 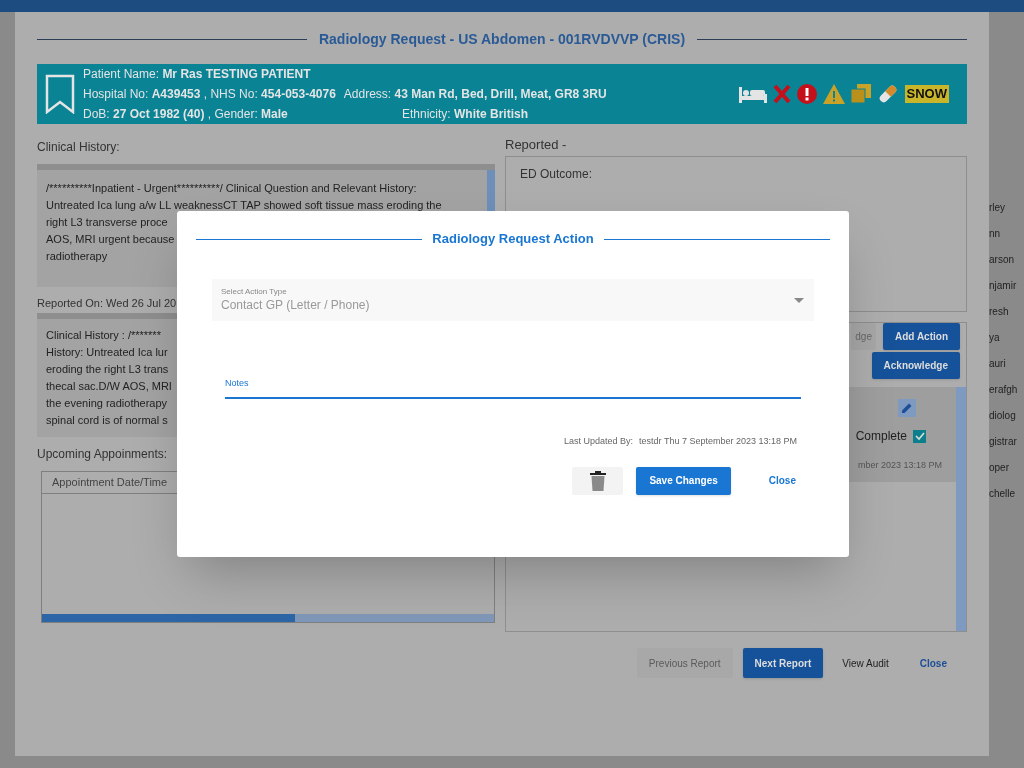 What do you see at coordinates (60, 94) in the screenshot?
I see `bookmark-icon` at bounding box center [60, 94].